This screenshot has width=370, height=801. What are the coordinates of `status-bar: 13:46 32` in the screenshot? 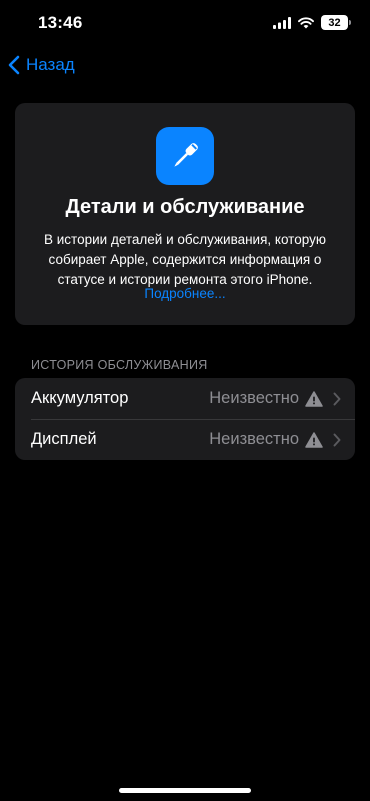 It's located at (185, 25).